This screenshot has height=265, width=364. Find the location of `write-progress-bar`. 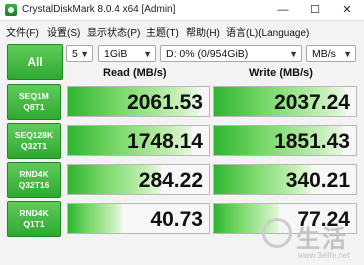

write-progress-bar is located at coordinates (247, 218).